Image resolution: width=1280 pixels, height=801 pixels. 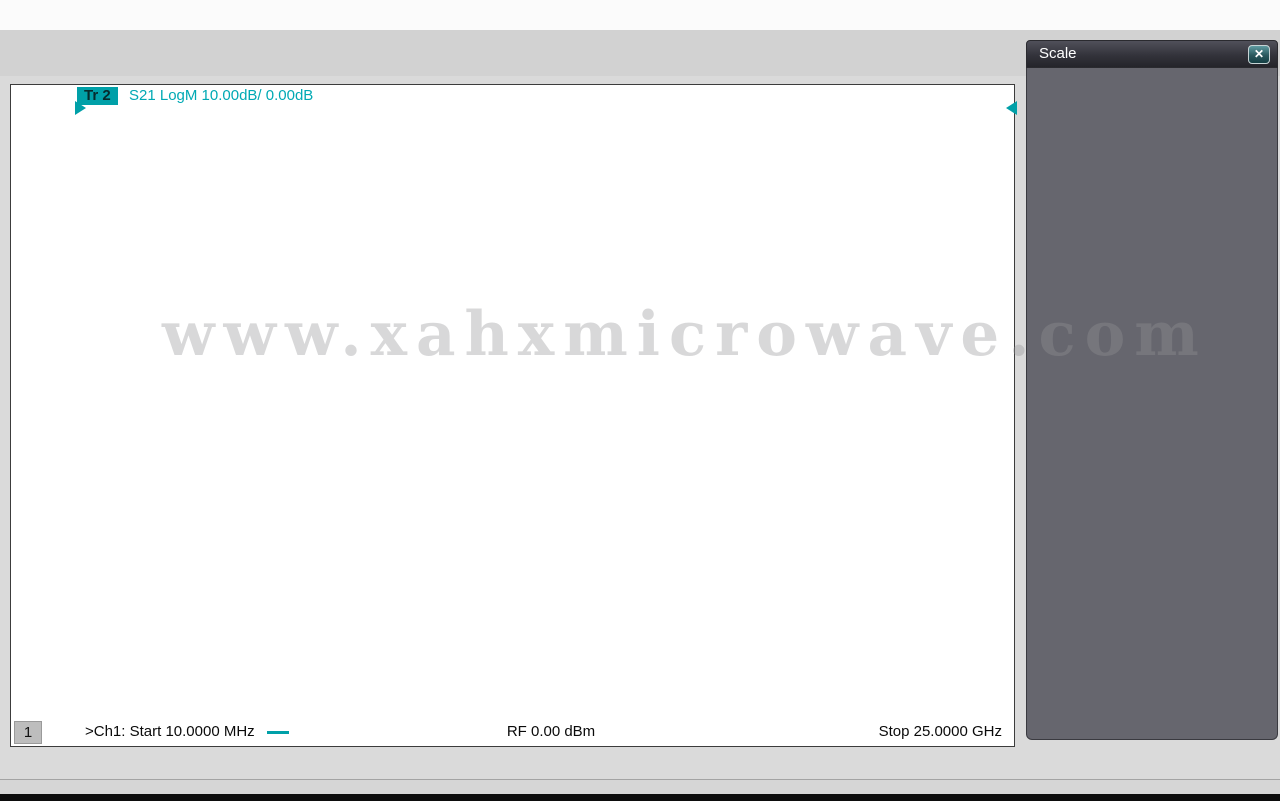 I want to click on start-frequency-label: >Ch1: Start 10.0000 MHz, so click(x=187, y=731).